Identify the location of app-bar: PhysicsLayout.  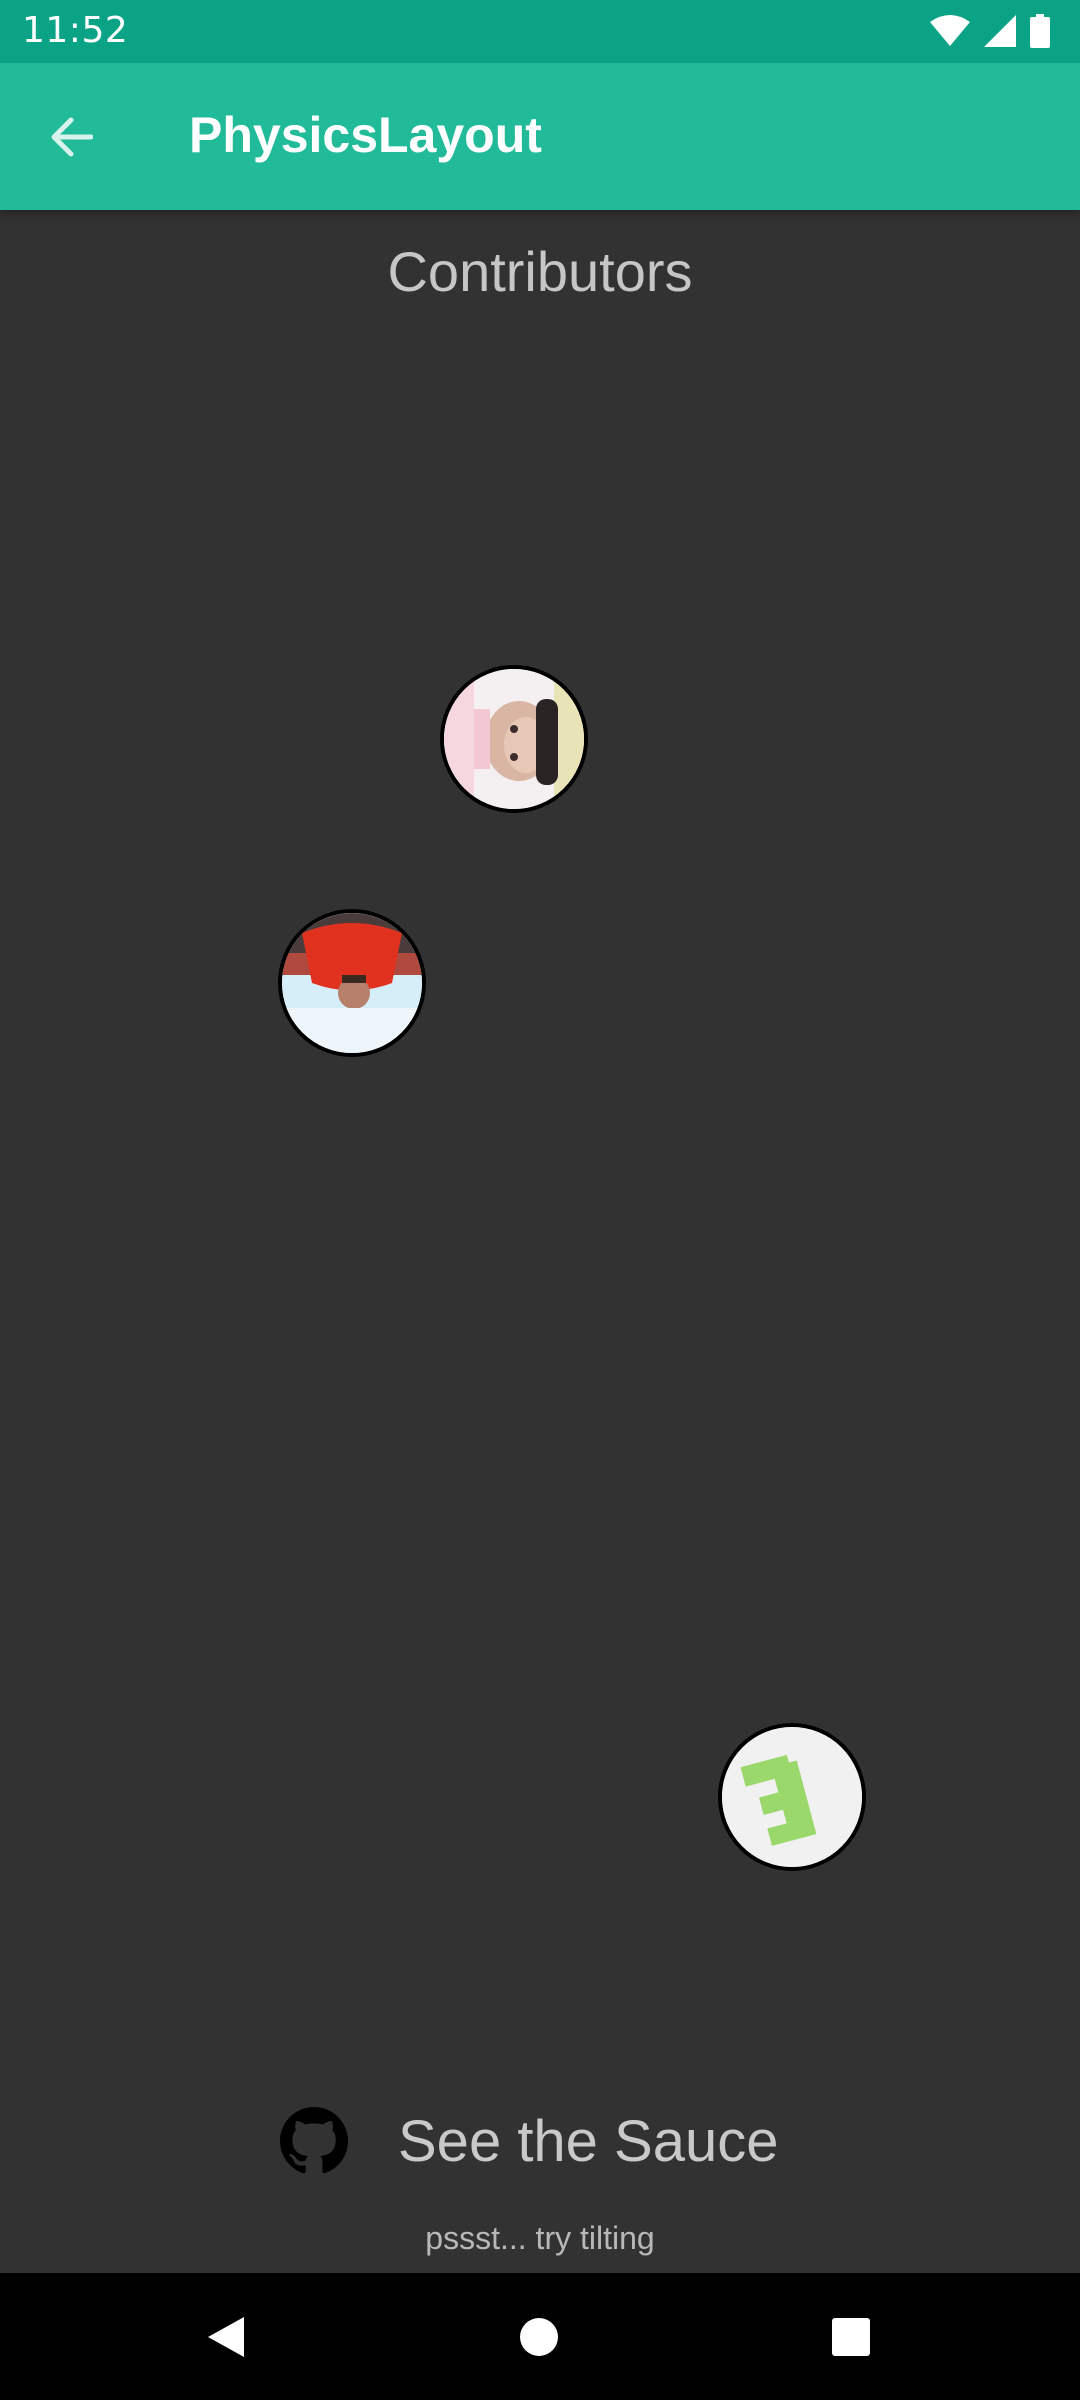
(540, 136).